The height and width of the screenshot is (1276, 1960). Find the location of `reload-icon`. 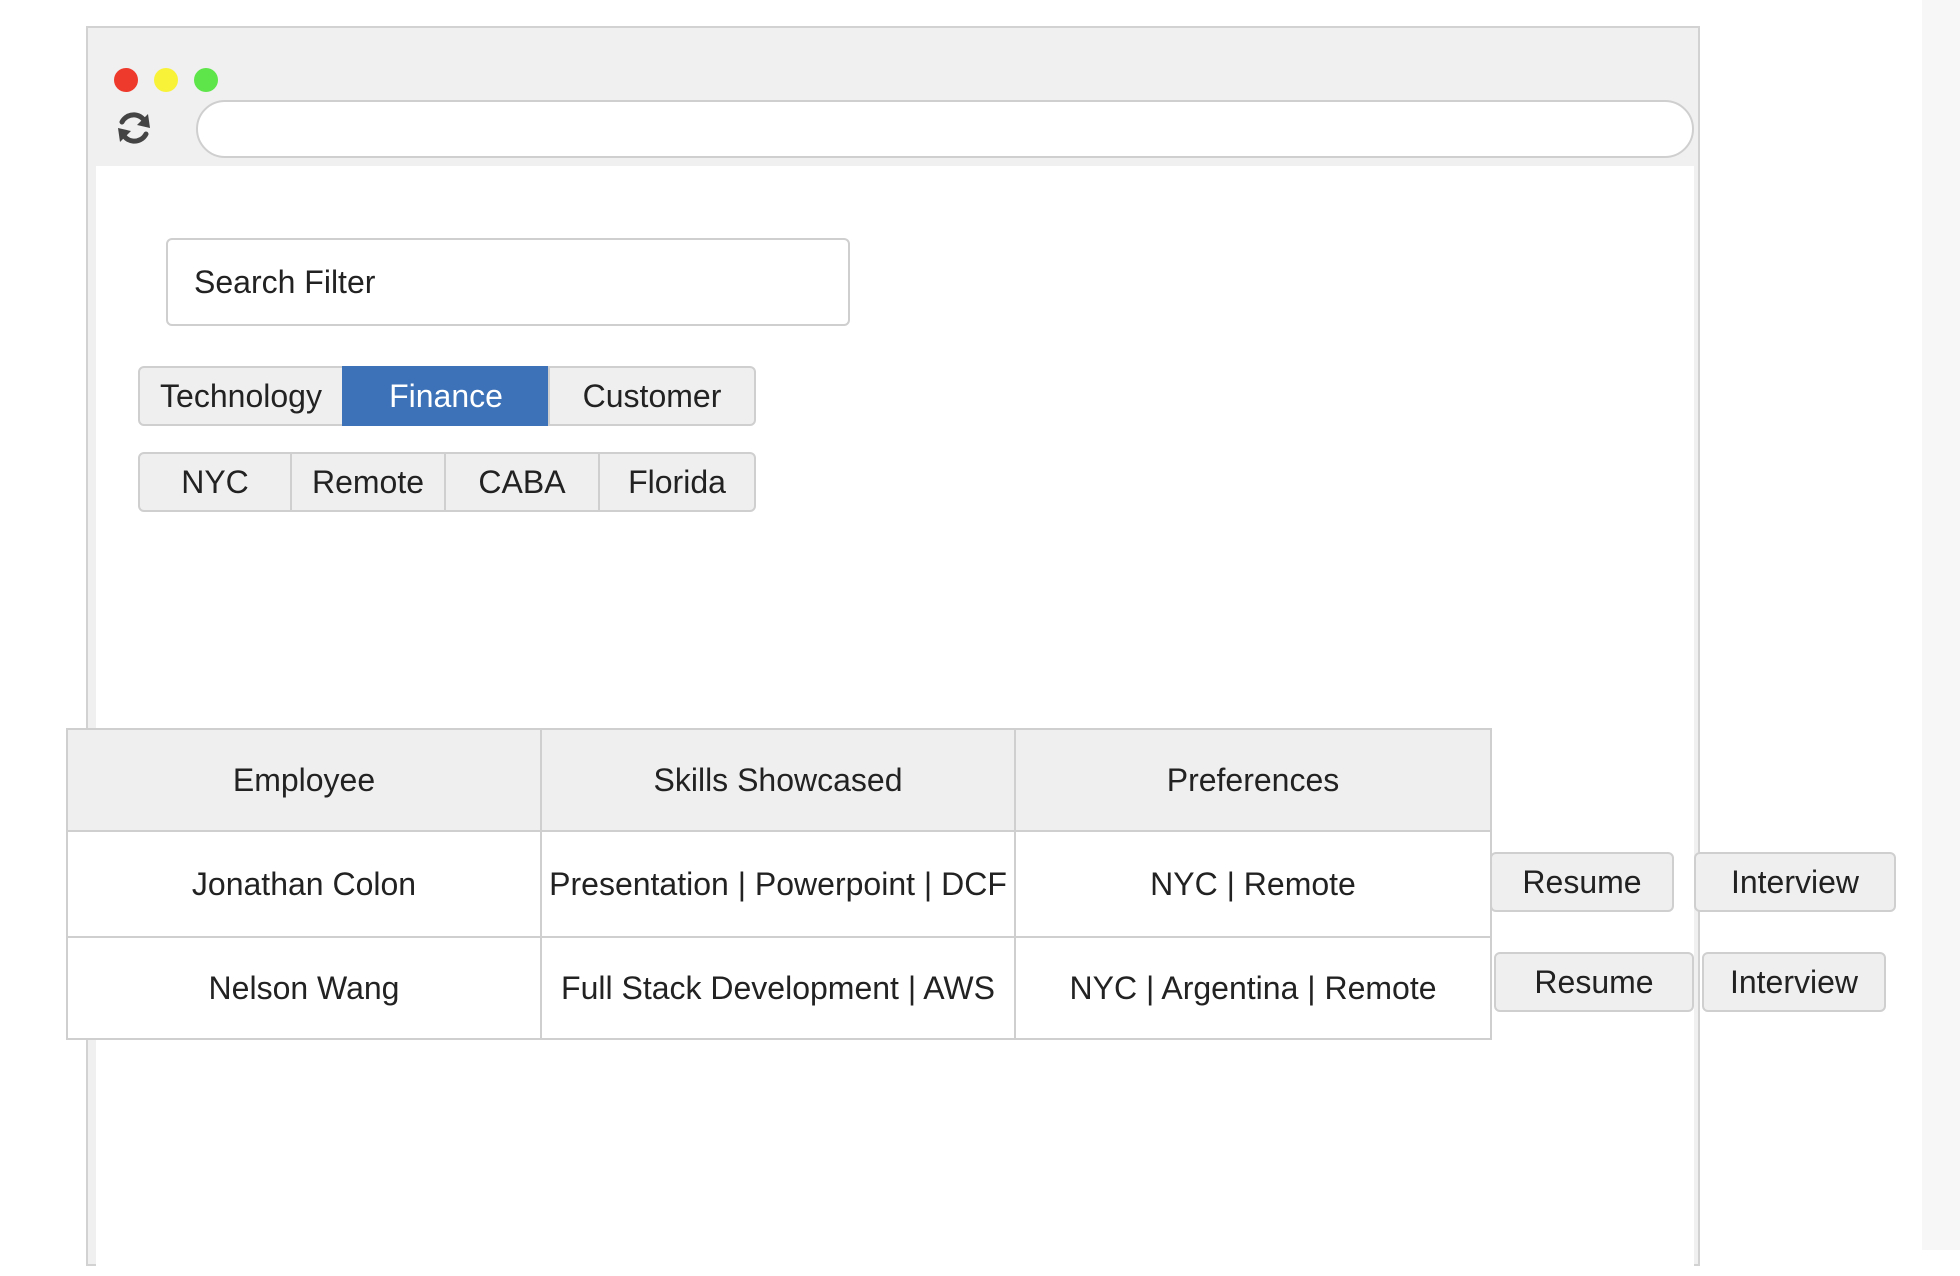

reload-icon is located at coordinates (134, 128).